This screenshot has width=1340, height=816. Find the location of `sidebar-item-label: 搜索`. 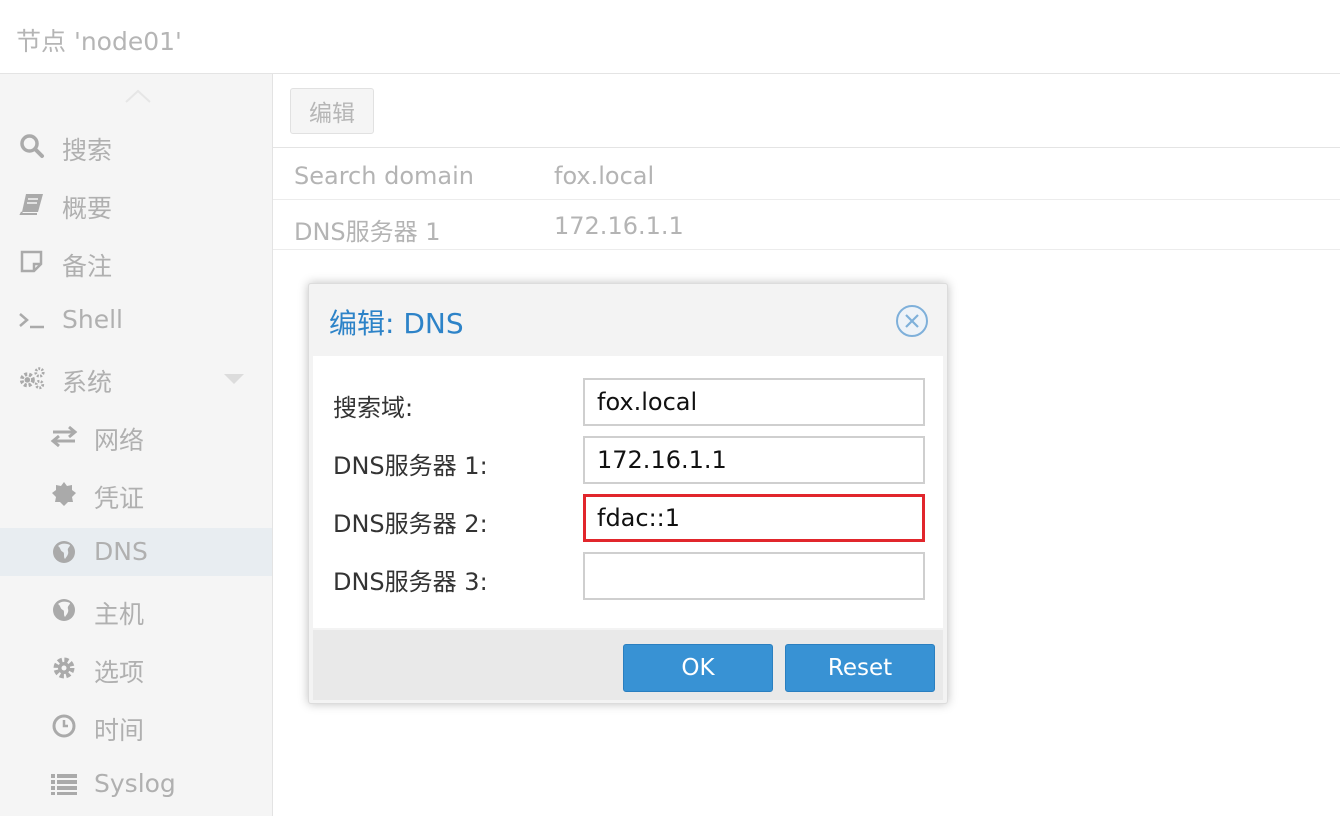

sidebar-item-label: 搜索 is located at coordinates (87, 150).